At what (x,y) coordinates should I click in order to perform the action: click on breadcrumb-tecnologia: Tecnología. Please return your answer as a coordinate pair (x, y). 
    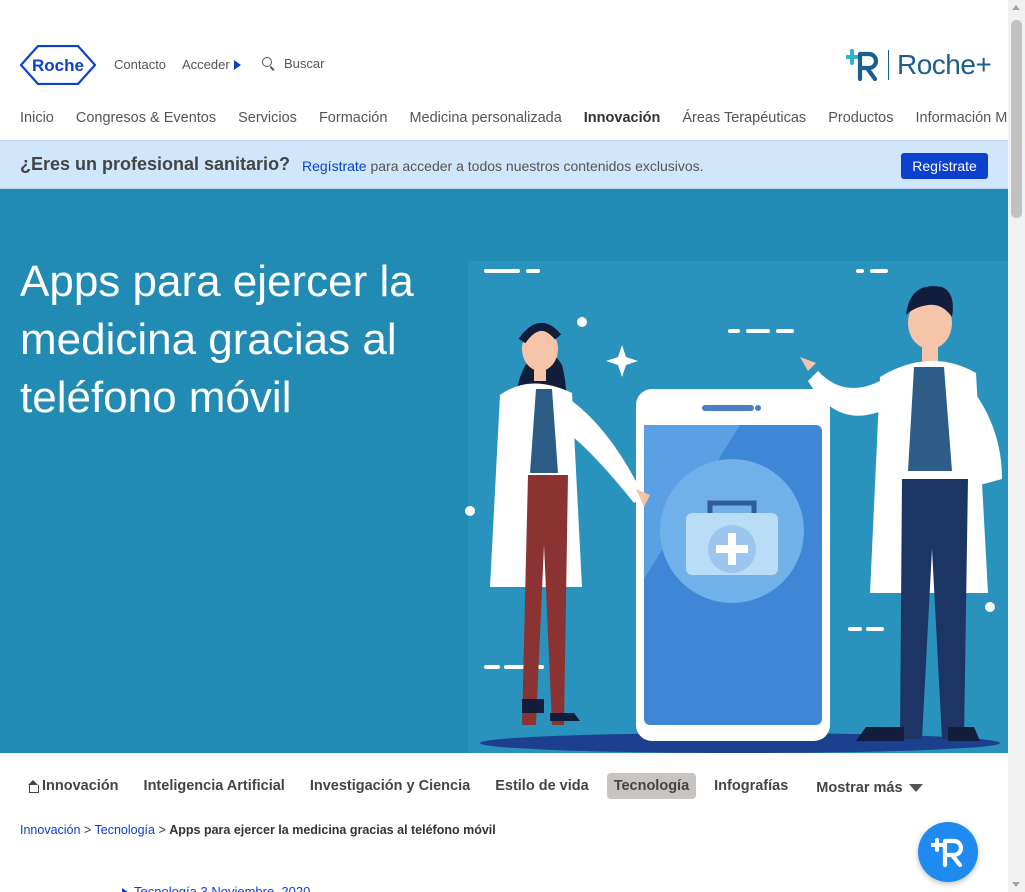
    Looking at the image, I should click on (125, 830).